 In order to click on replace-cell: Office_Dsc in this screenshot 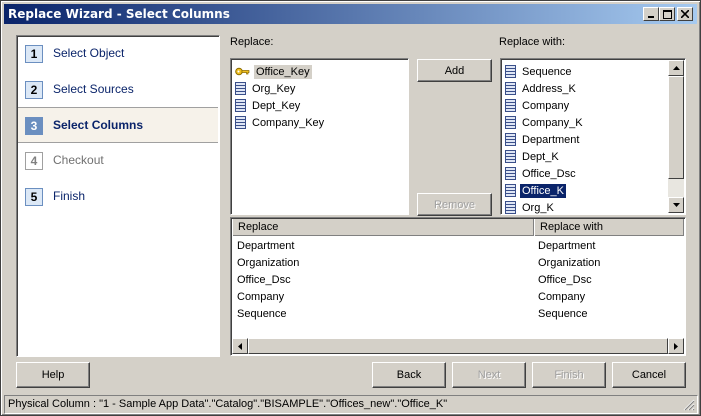, I will do `click(264, 279)`.